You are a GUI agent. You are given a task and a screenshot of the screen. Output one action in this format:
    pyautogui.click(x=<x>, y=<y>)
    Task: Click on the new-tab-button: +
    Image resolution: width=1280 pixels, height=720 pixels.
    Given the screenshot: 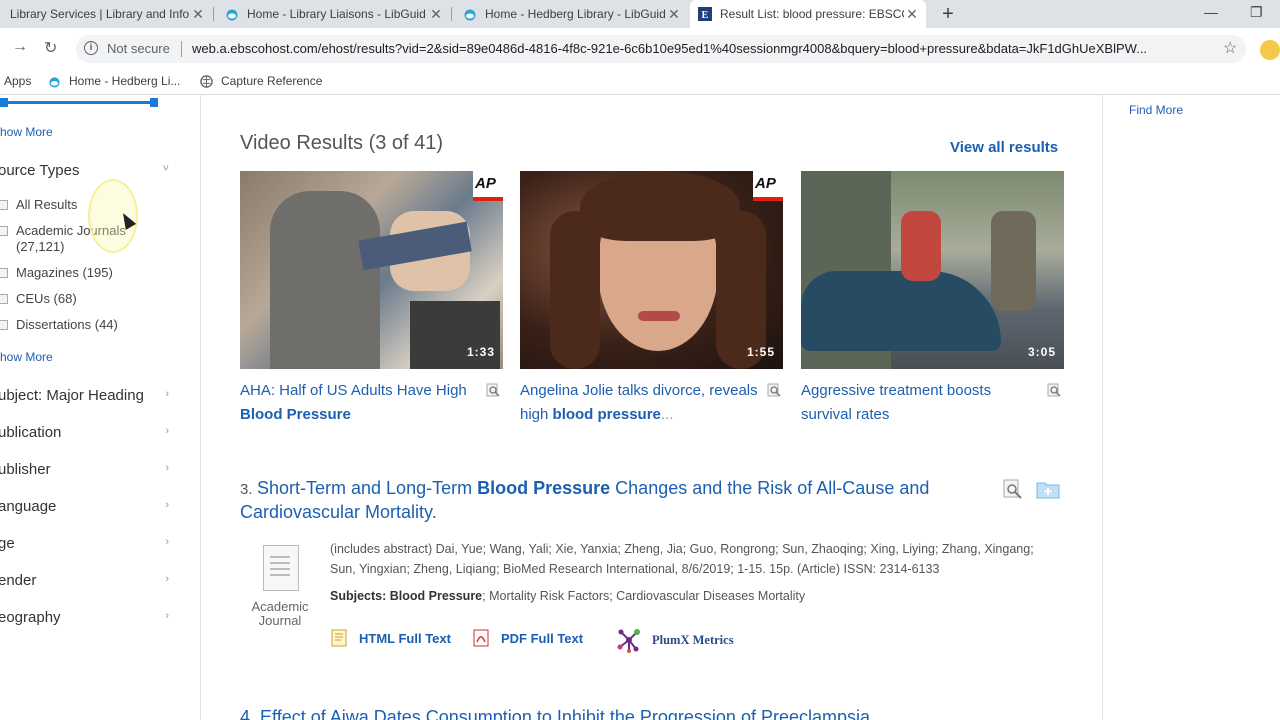 What is the action you would take?
    pyautogui.click(x=948, y=14)
    